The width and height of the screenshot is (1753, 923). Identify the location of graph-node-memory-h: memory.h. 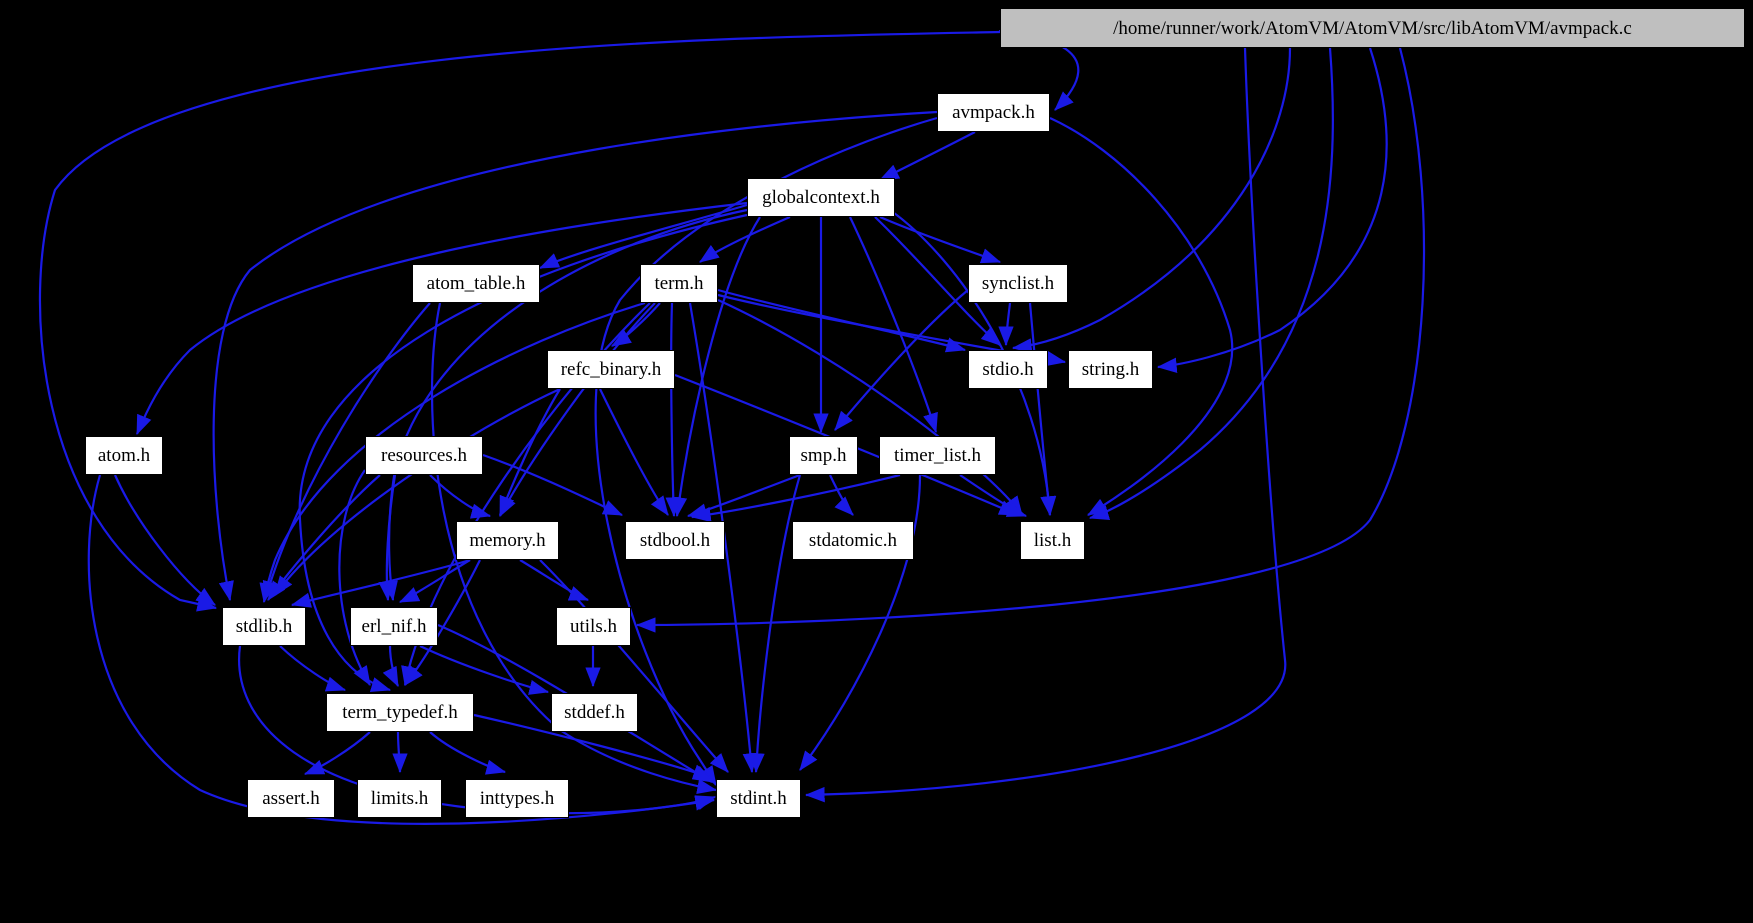
(507, 540).